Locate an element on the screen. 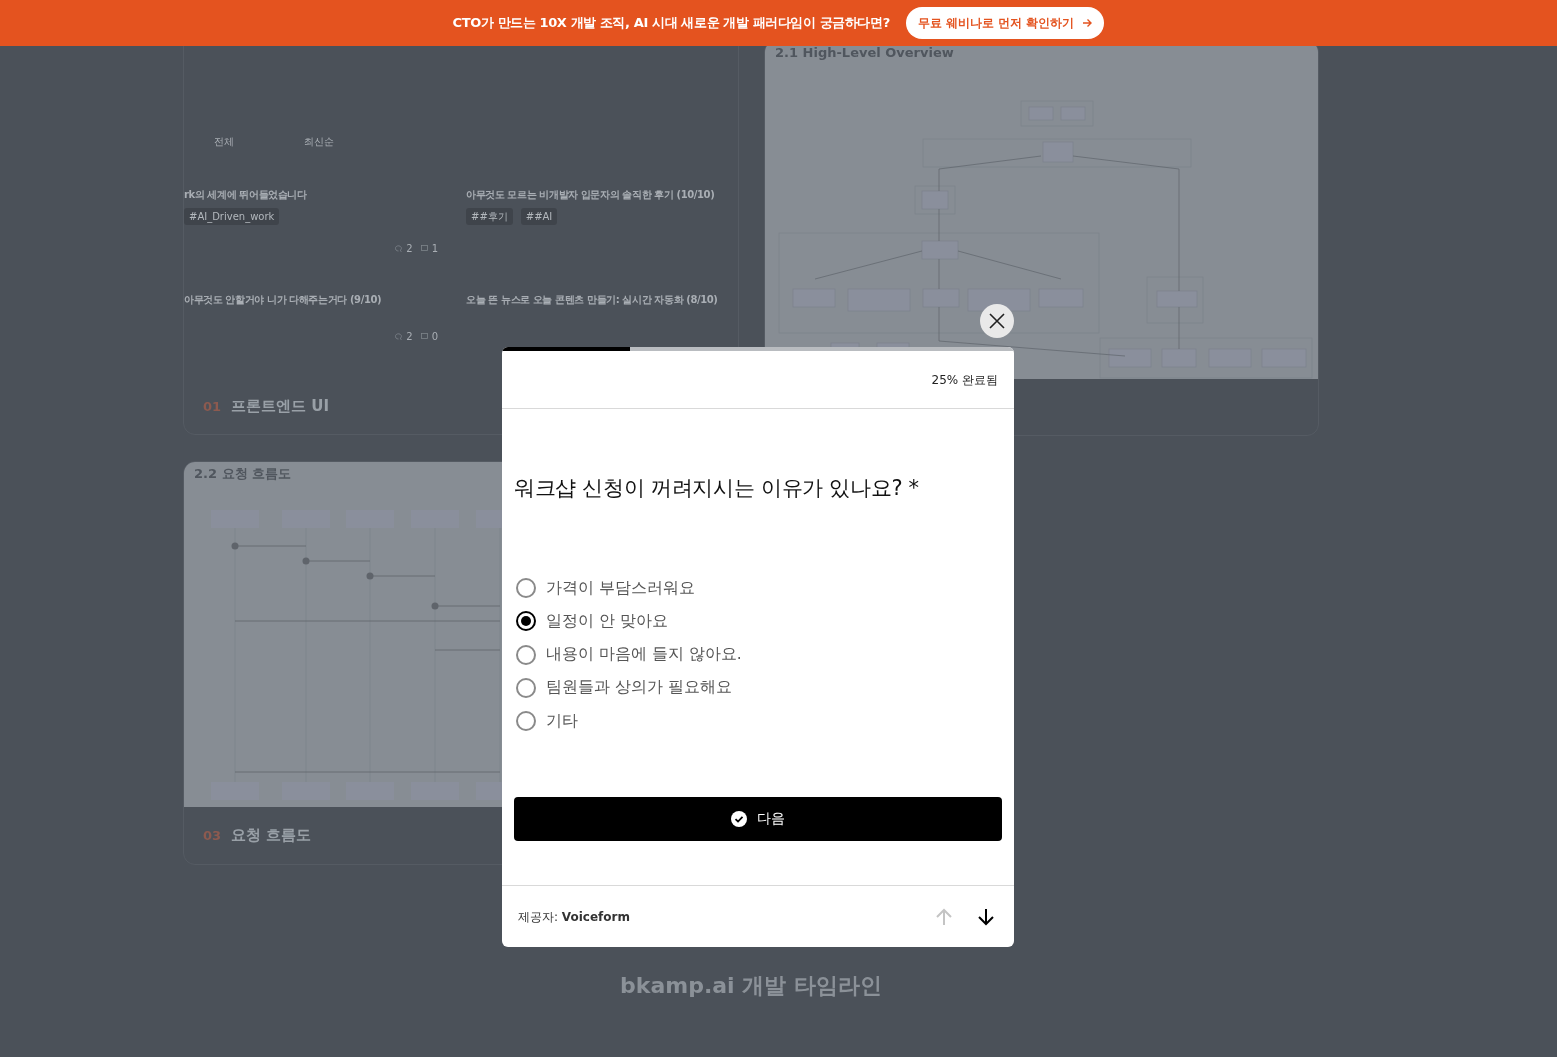  radio-option: 일정이 안 맞아요 is located at coordinates (758, 621).